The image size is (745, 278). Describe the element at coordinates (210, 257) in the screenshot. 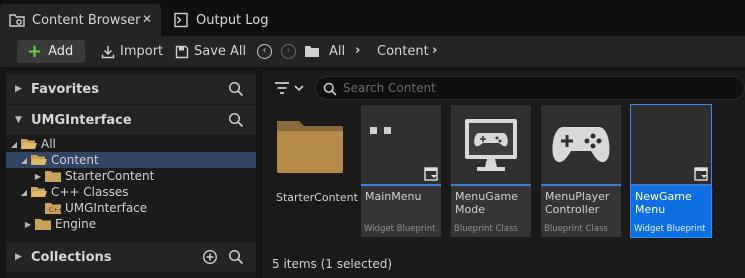

I see `add-collection-icon` at that location.